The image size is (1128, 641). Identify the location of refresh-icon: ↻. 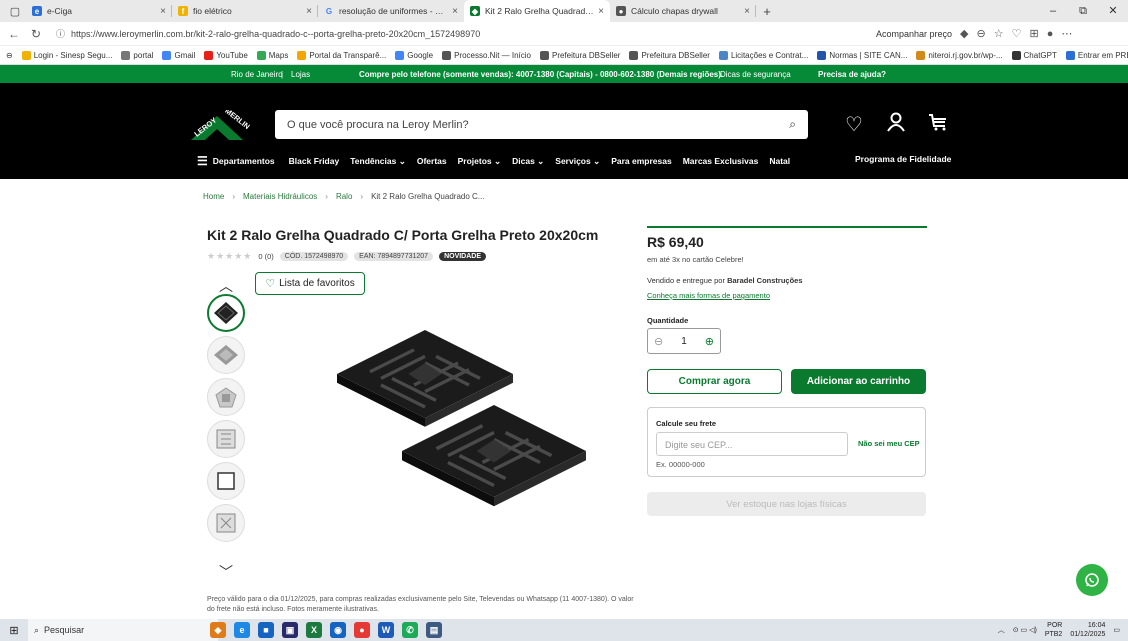
(36, 34).